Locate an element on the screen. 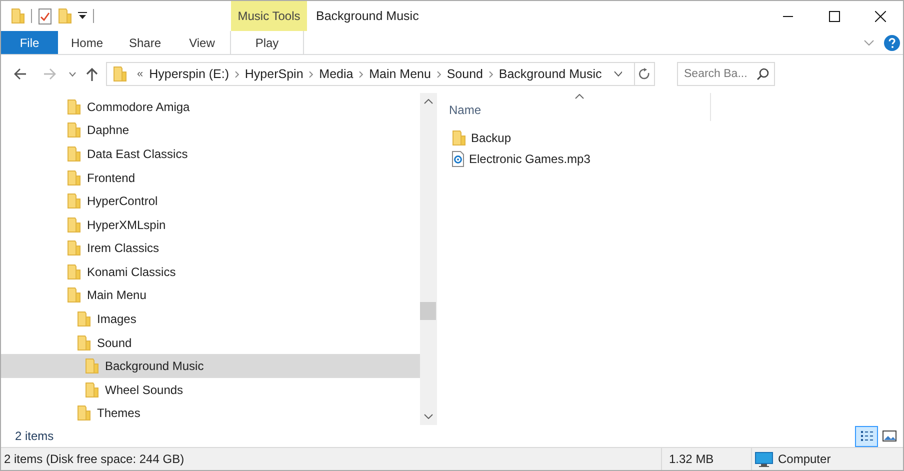 This screenshot has height=471, width=904. scrollbar-thumb is located at coordinates (428, 311).